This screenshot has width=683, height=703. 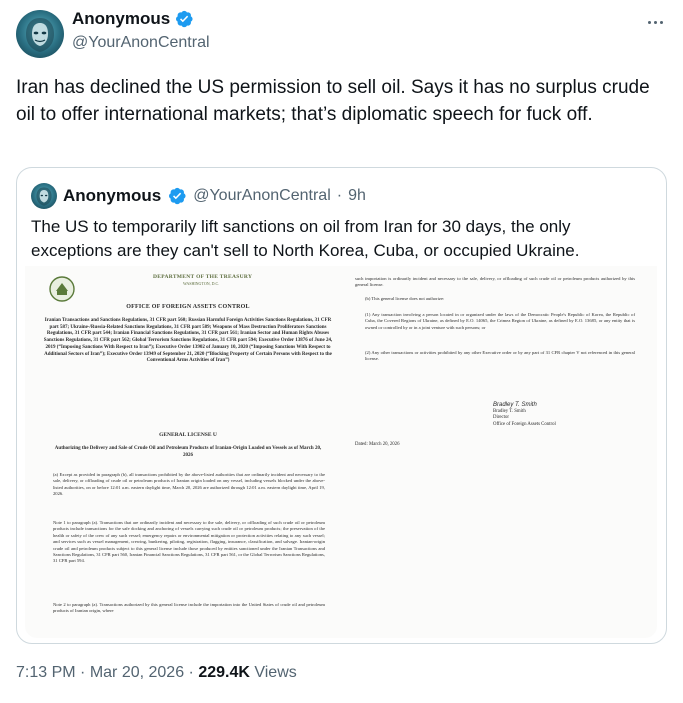 I want to click on document-signature: Bradley T. Smith, so click(x=515, y=405).